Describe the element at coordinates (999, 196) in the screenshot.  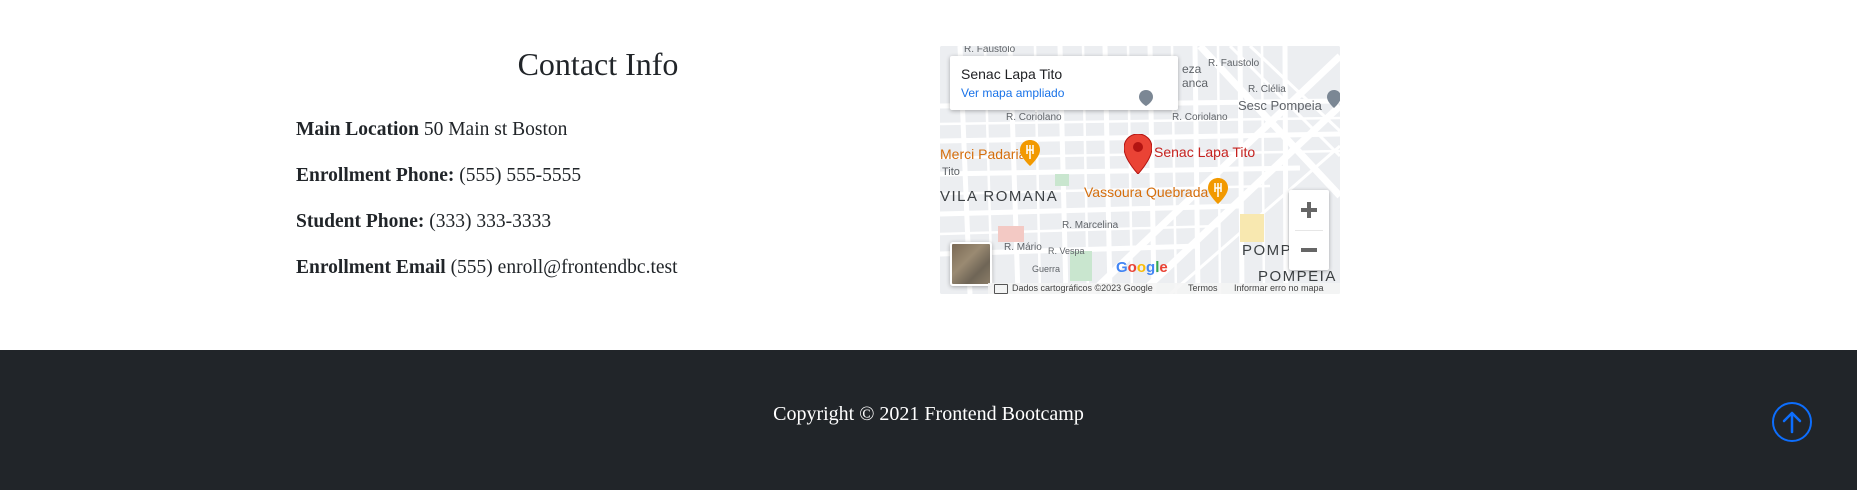
I see `map-label-vila-romana: VILA ROMANA` at that location.